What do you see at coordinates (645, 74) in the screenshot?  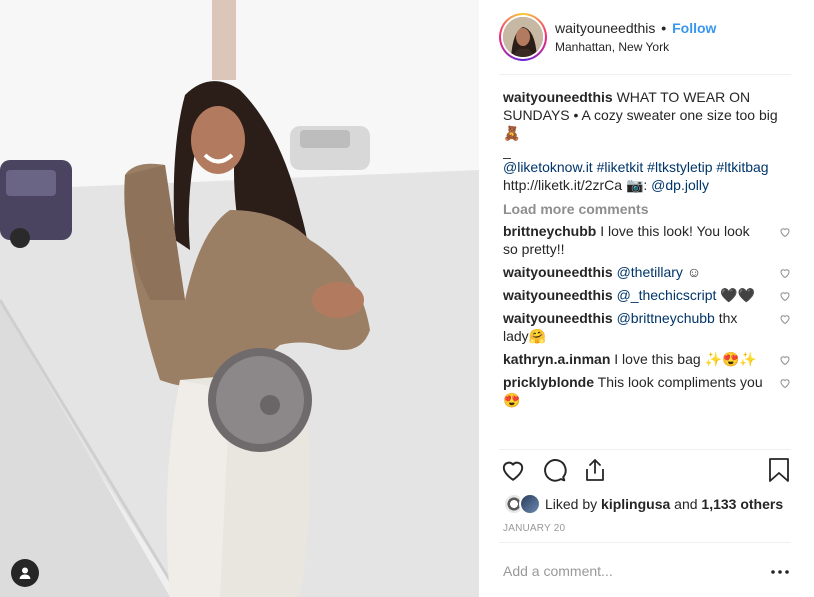 I see `header-divider` at bounding box center [645, 74].